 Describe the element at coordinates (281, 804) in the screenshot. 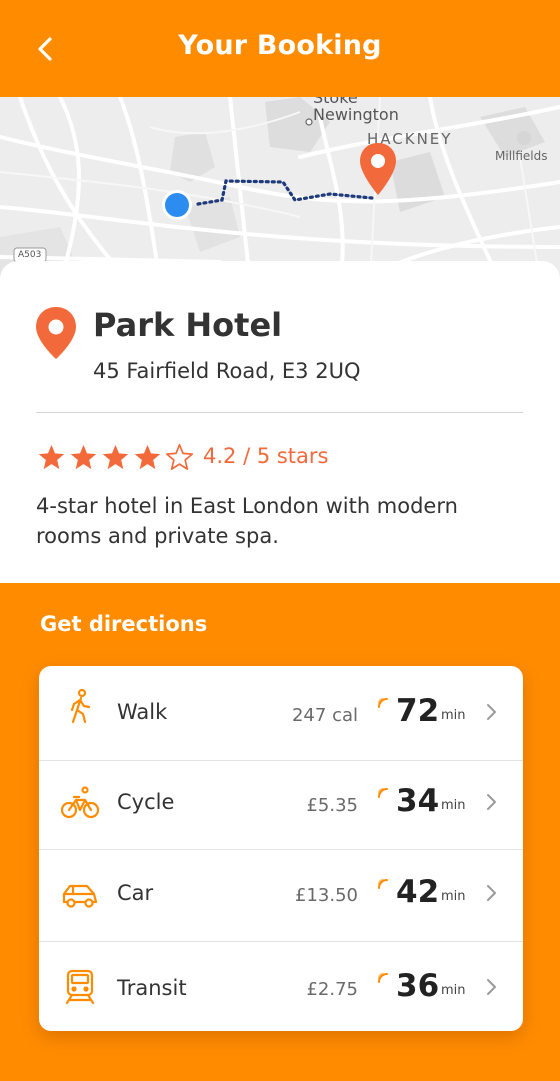

I see `direction-row-cycle: Cycle £5.35 34 min` at that location.